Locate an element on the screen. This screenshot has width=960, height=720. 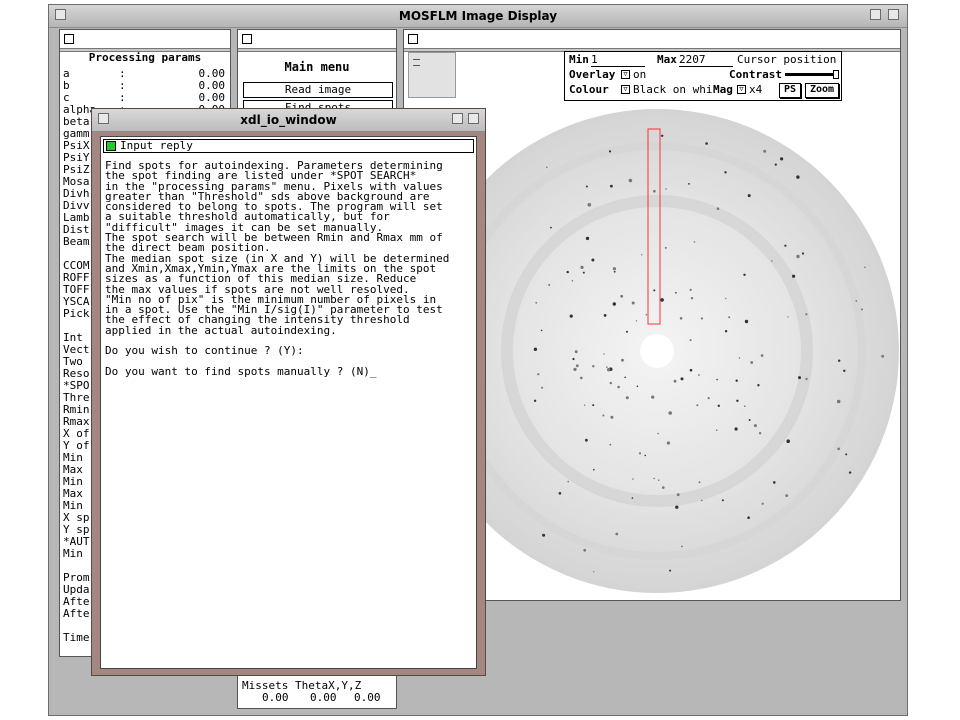
param-row-truncated: Time is located at coordinates (76, 638).